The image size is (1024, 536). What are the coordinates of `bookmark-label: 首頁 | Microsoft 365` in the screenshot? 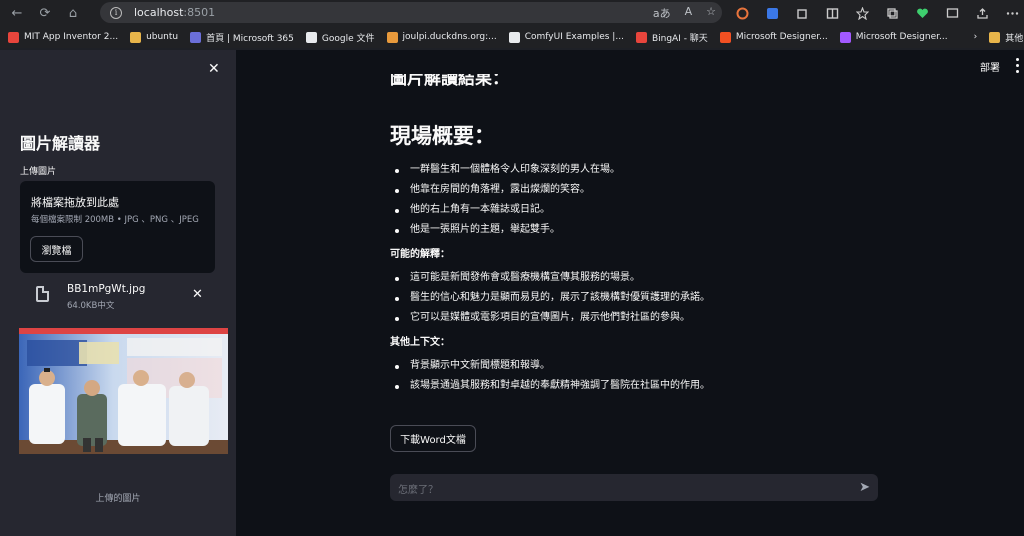 It's located at (250, 38).